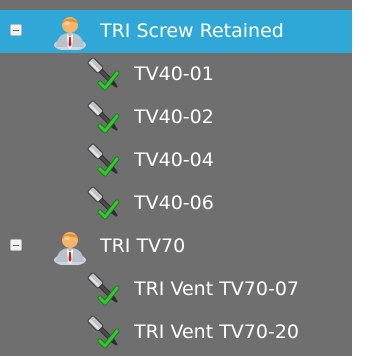 The height and width of the screenshot is (361, 365). Describe the element at coordinates (217, 289) in the screenshot. I see `item-label: TRI Vent TV70-07` at that location.